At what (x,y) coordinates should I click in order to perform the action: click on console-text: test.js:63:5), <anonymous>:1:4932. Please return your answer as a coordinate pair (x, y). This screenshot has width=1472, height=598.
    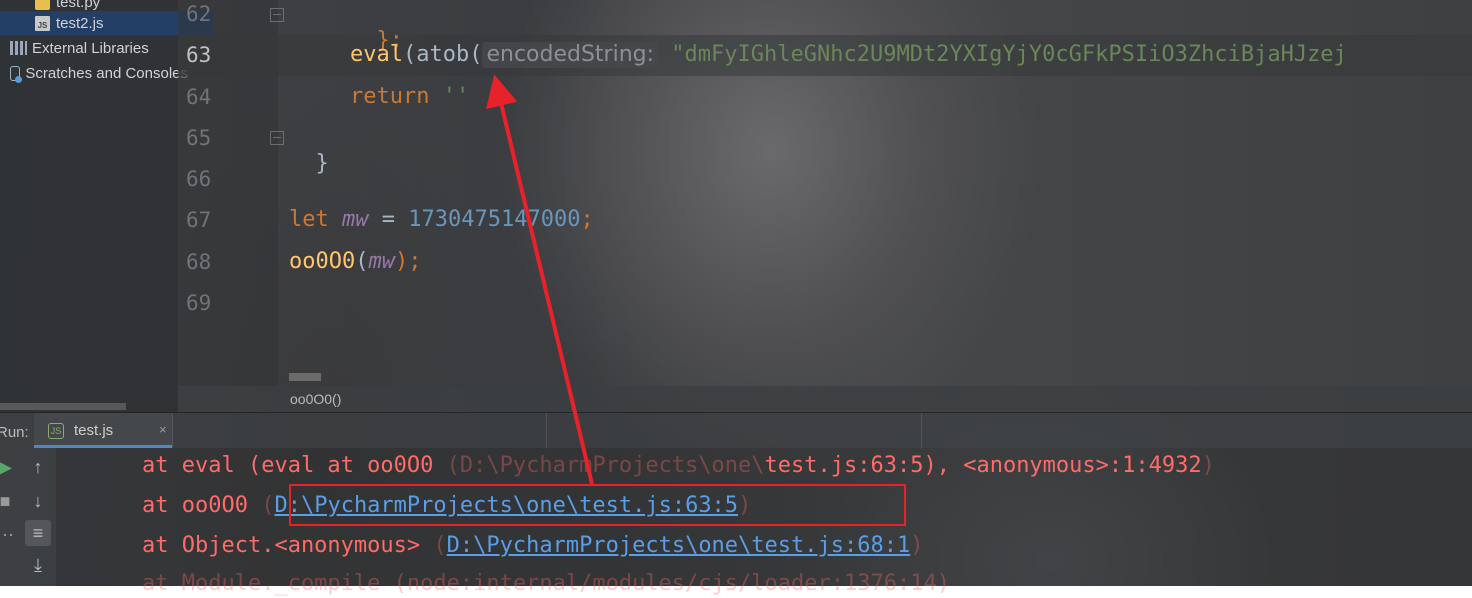
    Looking at the image, I should click on (983, 465).